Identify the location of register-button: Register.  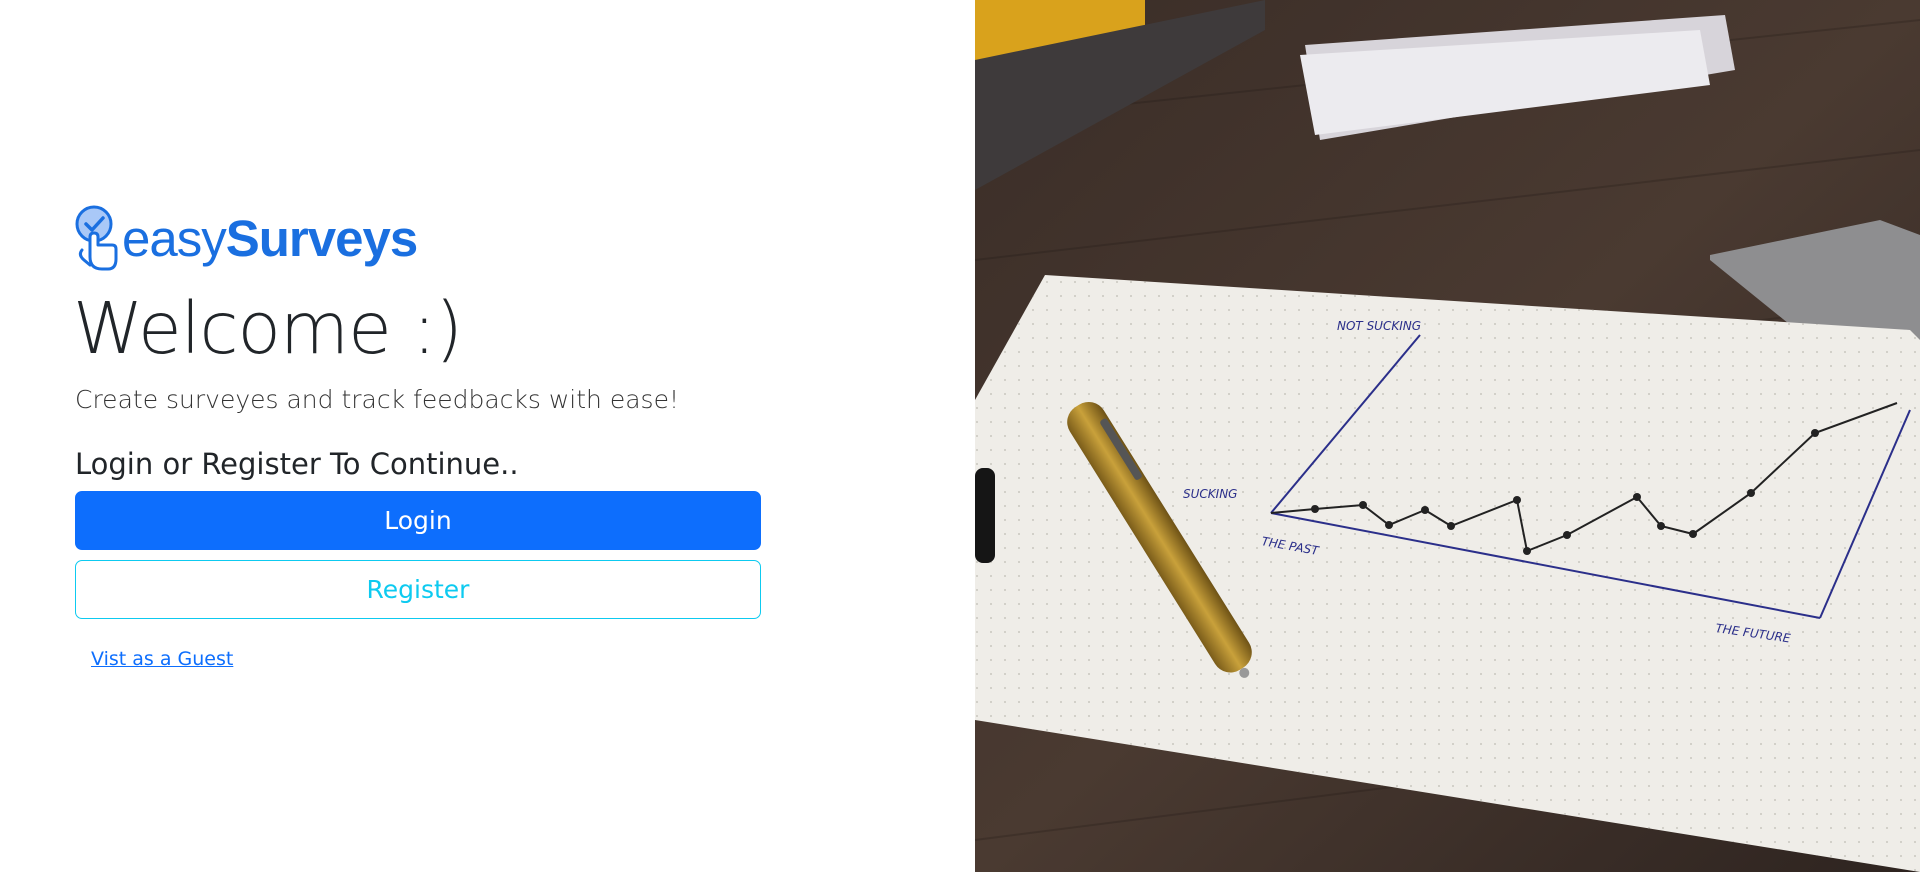
(418, 589).